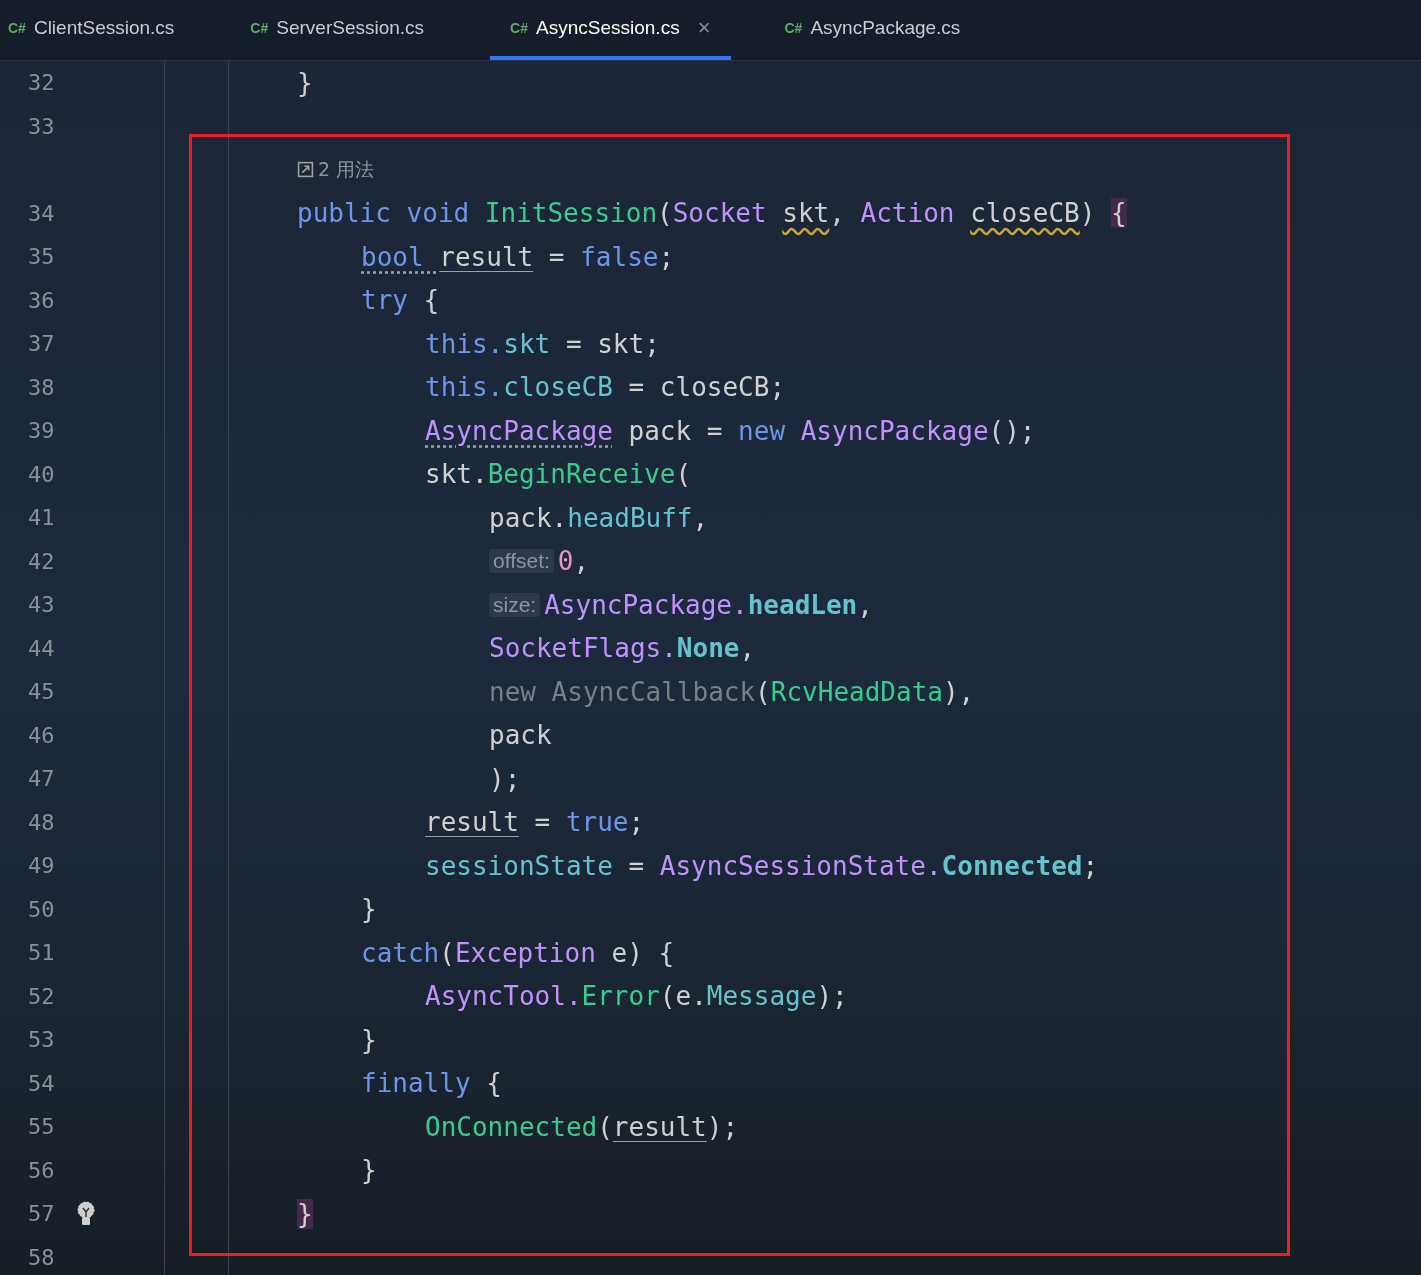 The width and height of the screenshot is (1421, 1275). Describe the element at coordinates (456, 474) in the screenshot. I see `code-text: skt.` at that location.